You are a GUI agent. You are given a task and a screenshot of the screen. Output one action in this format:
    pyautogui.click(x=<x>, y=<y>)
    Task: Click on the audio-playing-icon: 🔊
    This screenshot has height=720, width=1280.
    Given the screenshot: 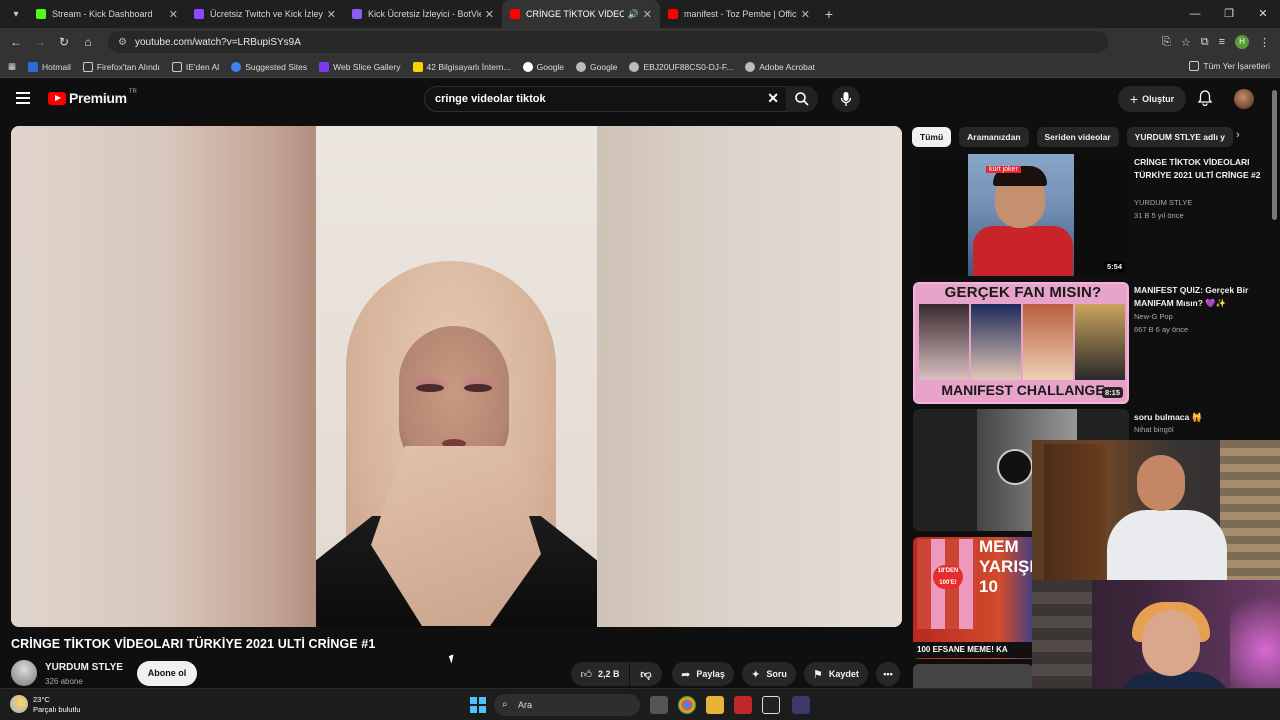 What is the action you would take?
    pyautogui.click(x=633, y=14)
    